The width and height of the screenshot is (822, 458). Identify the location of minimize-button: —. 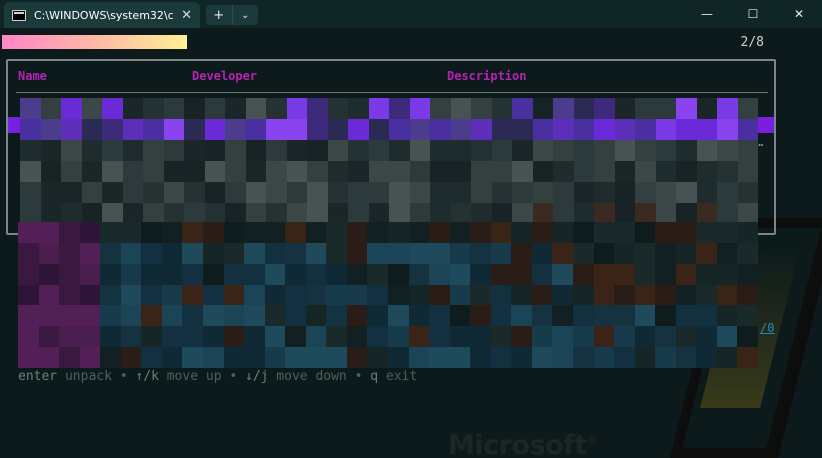
(707, 14).